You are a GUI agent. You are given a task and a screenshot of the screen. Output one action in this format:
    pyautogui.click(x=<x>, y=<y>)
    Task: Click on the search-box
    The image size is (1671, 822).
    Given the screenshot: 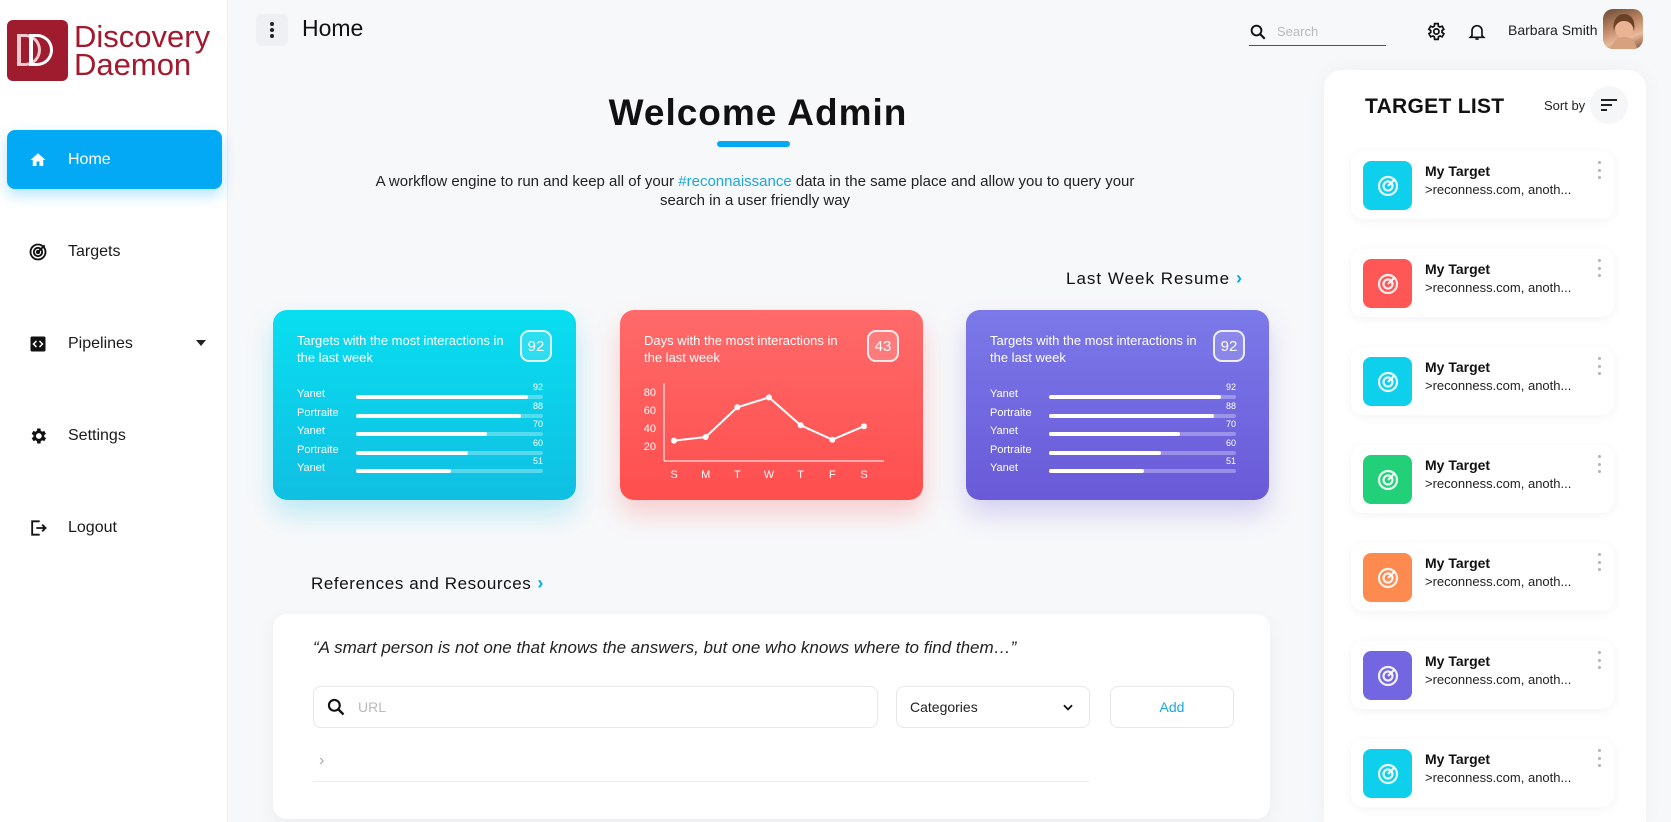 What is the action you would take?
    pyautogui.click(x=1317, y=32)
    